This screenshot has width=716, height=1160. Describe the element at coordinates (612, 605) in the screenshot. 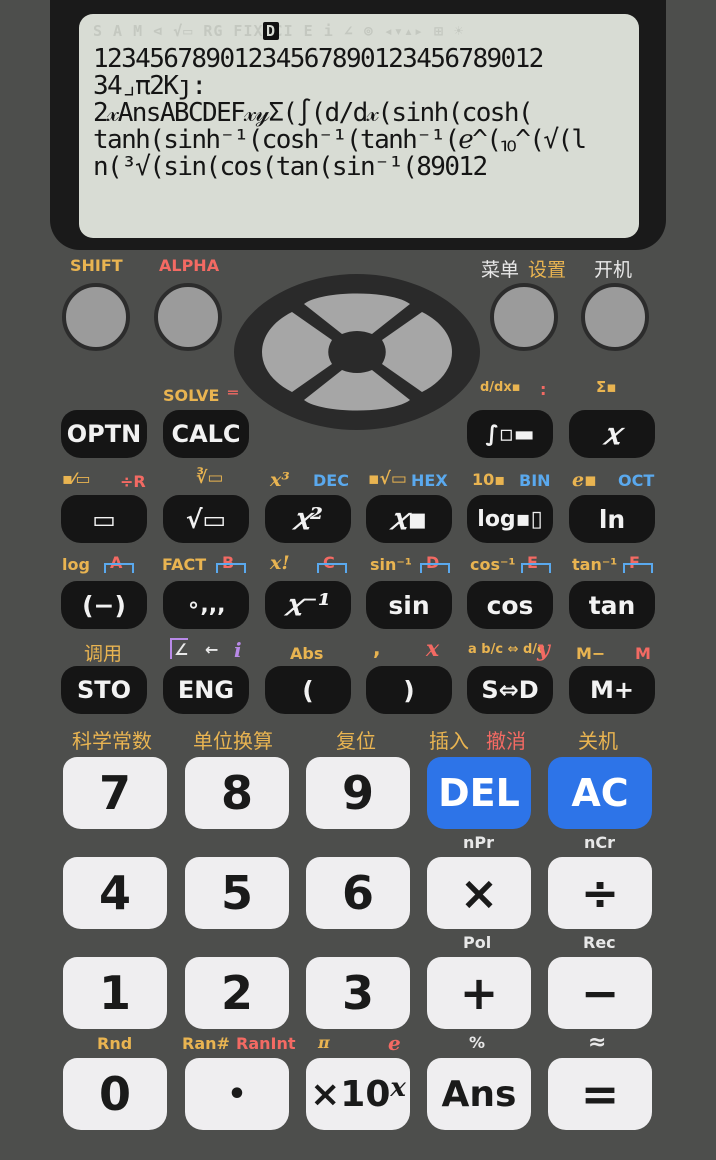

I see `tan-button: tan` at that location.